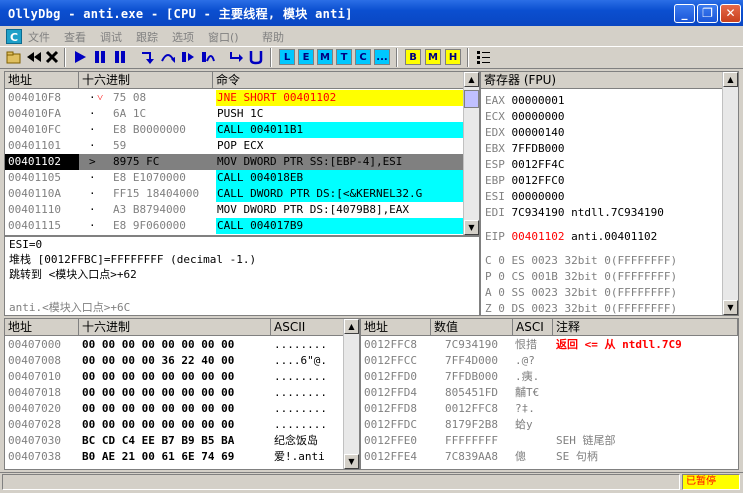 This screenshot has width=743, height=493. I want to click on register-row: ESI 00000000, so click(524, 197).